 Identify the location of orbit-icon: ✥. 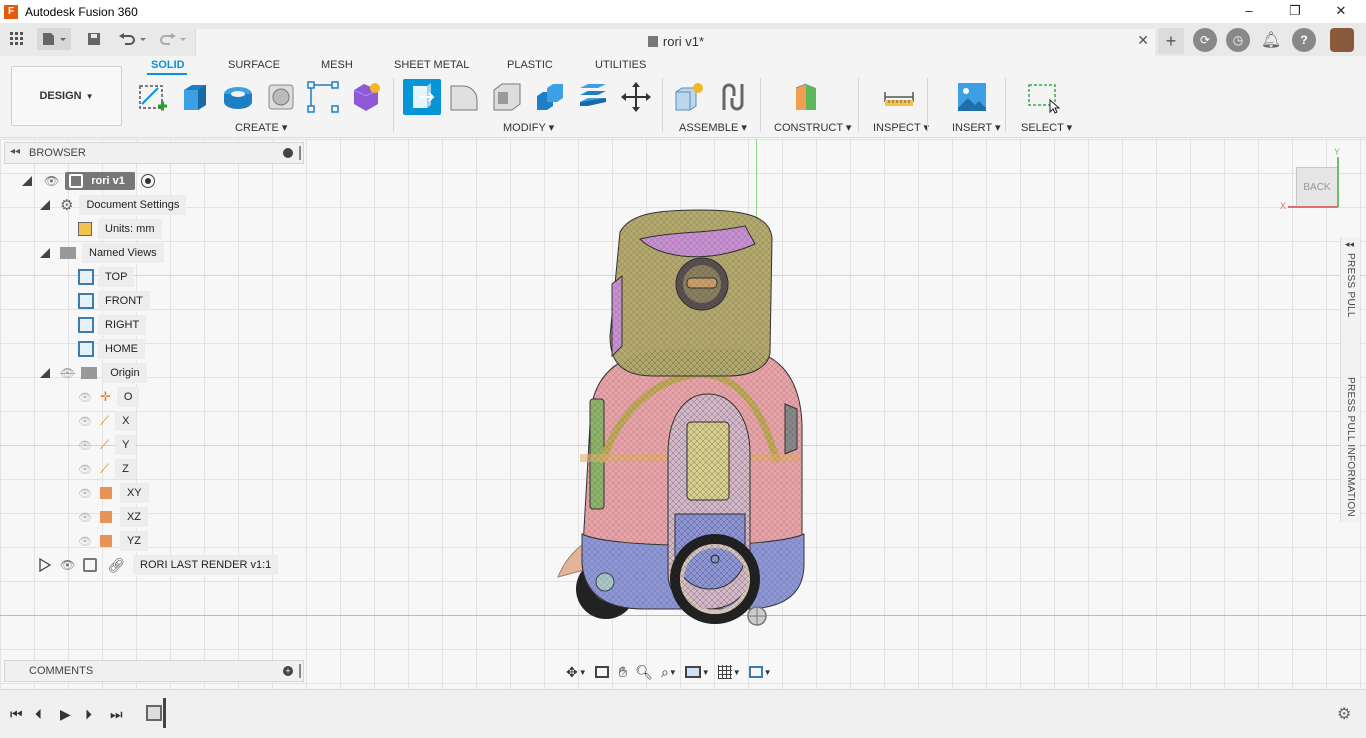
(572, 672).